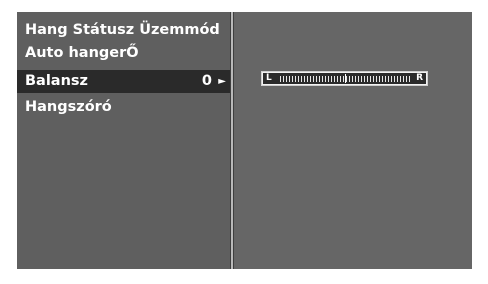  I want to click on menu-item-label: Hangszóró, so click(68, 107).